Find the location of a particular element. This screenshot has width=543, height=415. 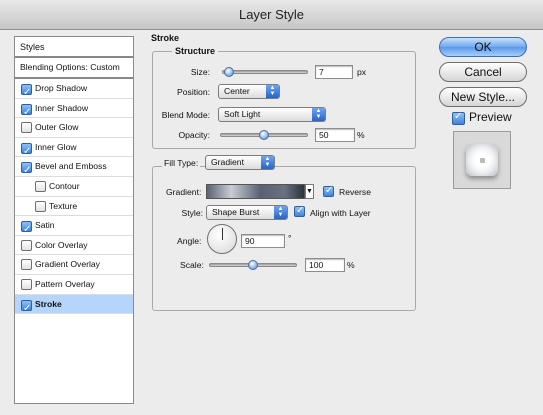

fill-type-select: Gradient ▲ ▼ is located at coordinates (240, 162).